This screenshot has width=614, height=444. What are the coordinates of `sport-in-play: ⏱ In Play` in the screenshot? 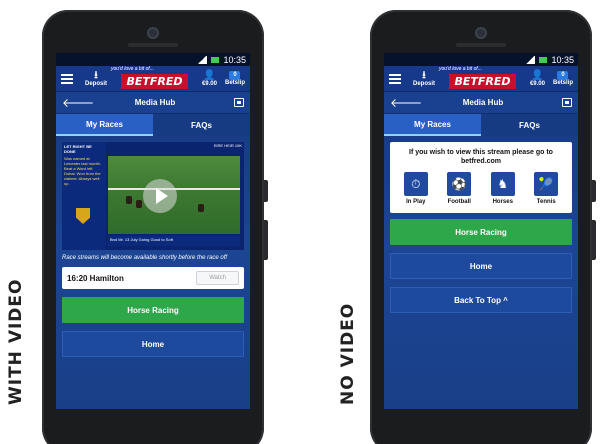 It's located at (415, 188).